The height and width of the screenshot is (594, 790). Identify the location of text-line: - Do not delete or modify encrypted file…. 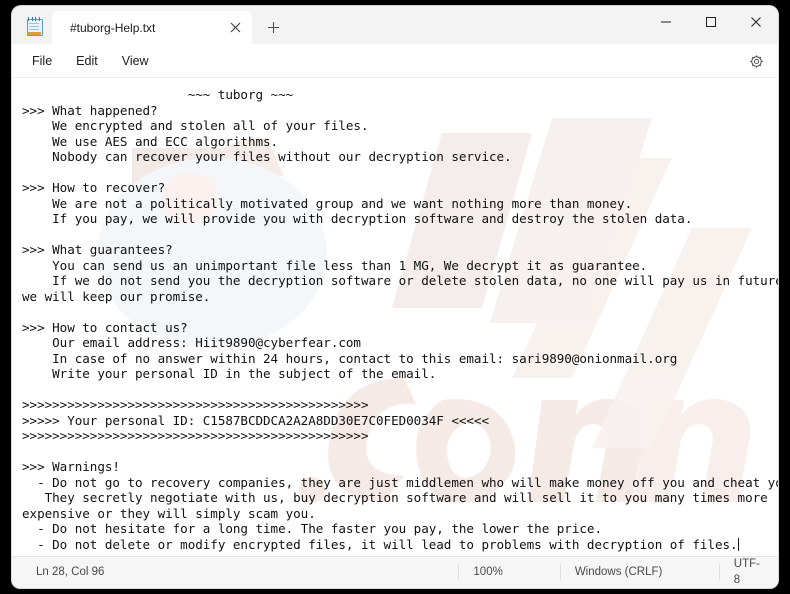
(380, 544).